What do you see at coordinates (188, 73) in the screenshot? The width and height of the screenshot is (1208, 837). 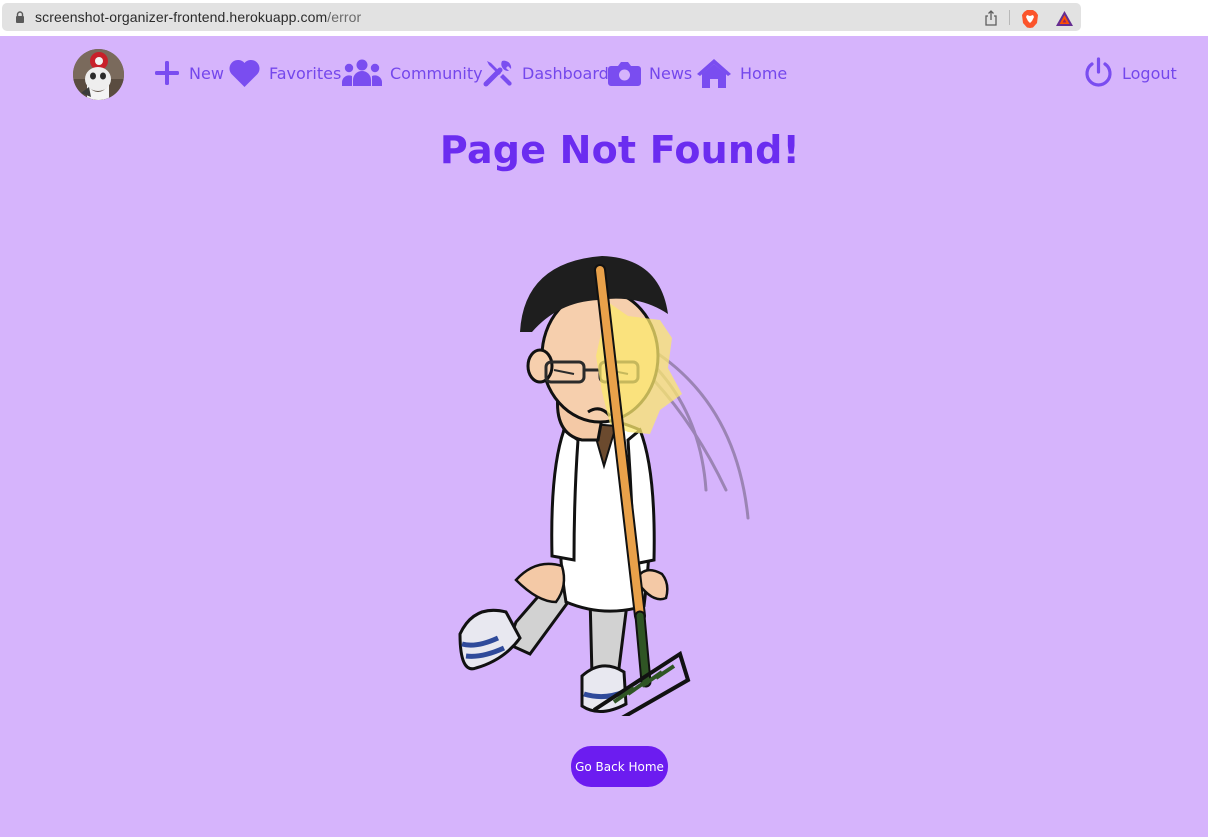 I see `nav-new: New` at bounding box center [188, 73].